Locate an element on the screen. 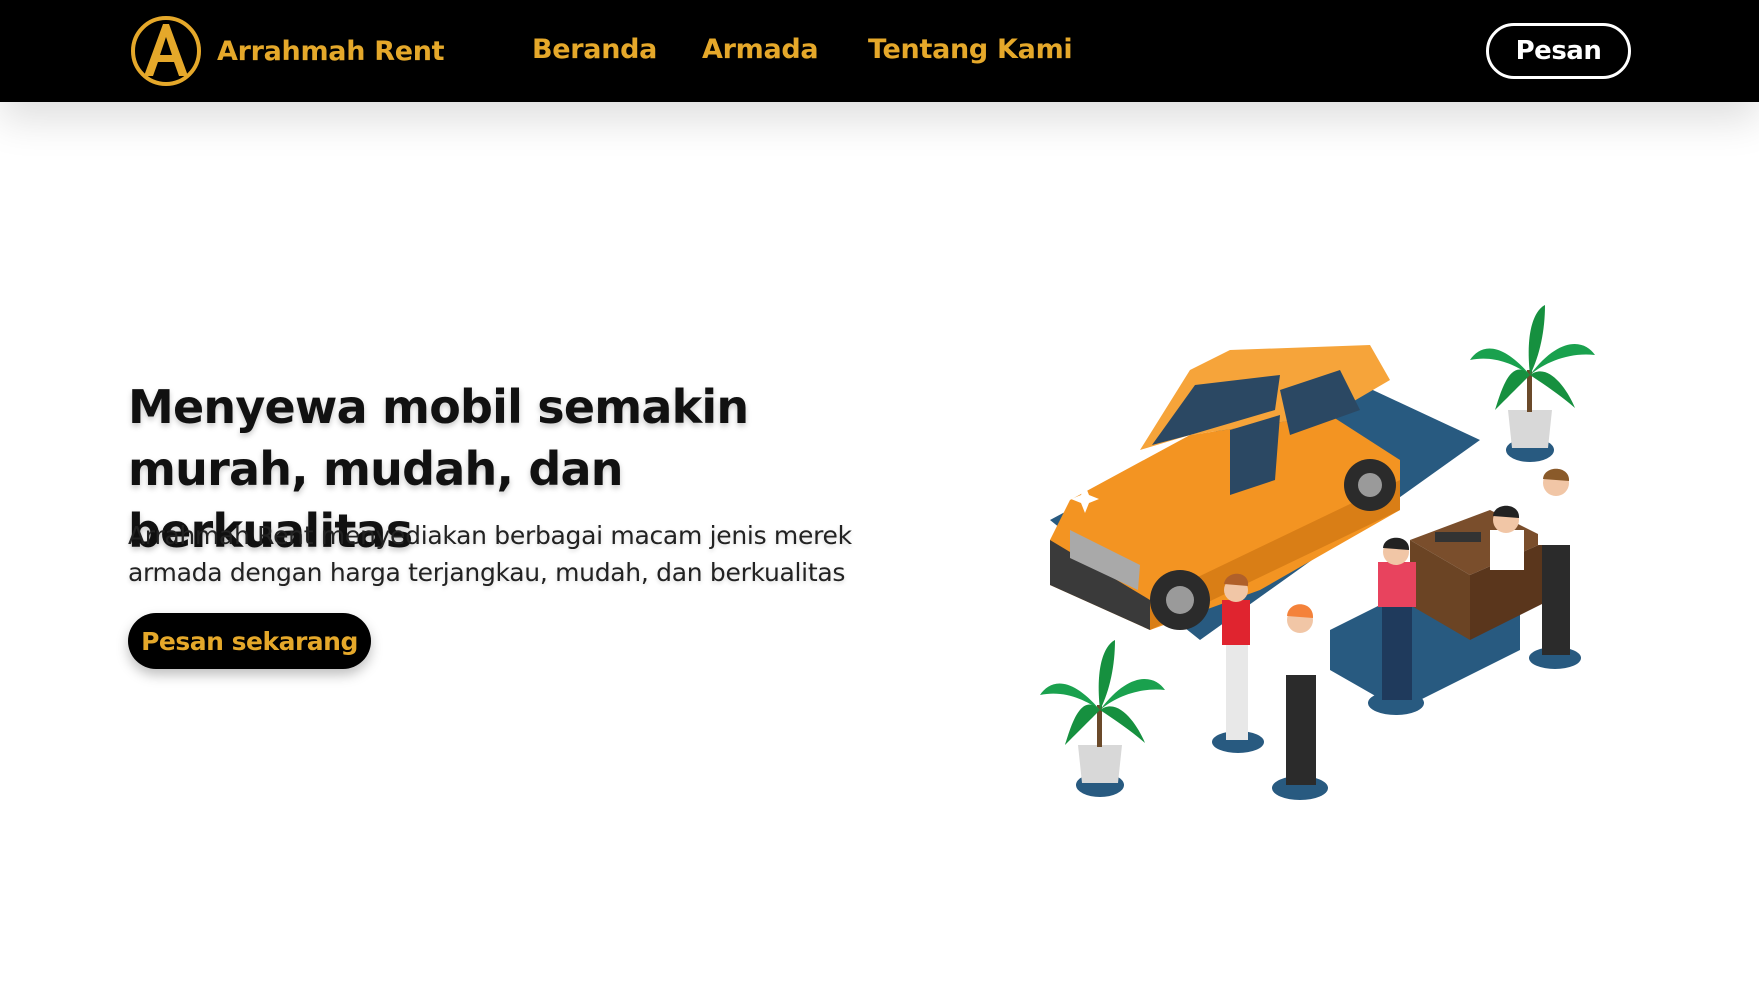  brand-logo-icon is located at coordinates (166, 51).